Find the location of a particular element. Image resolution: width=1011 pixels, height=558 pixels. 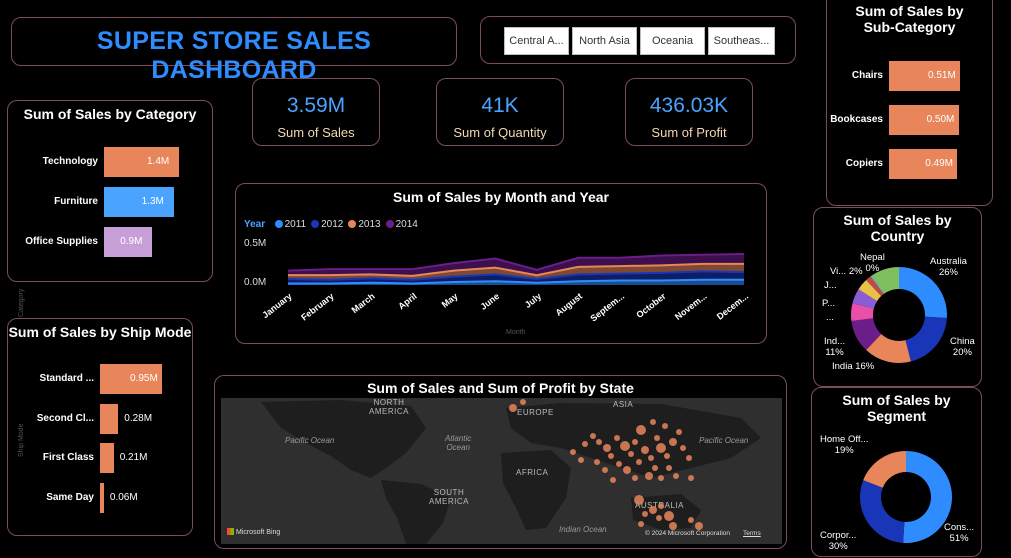

legend-title: Year is located at coordinates (255, 224).